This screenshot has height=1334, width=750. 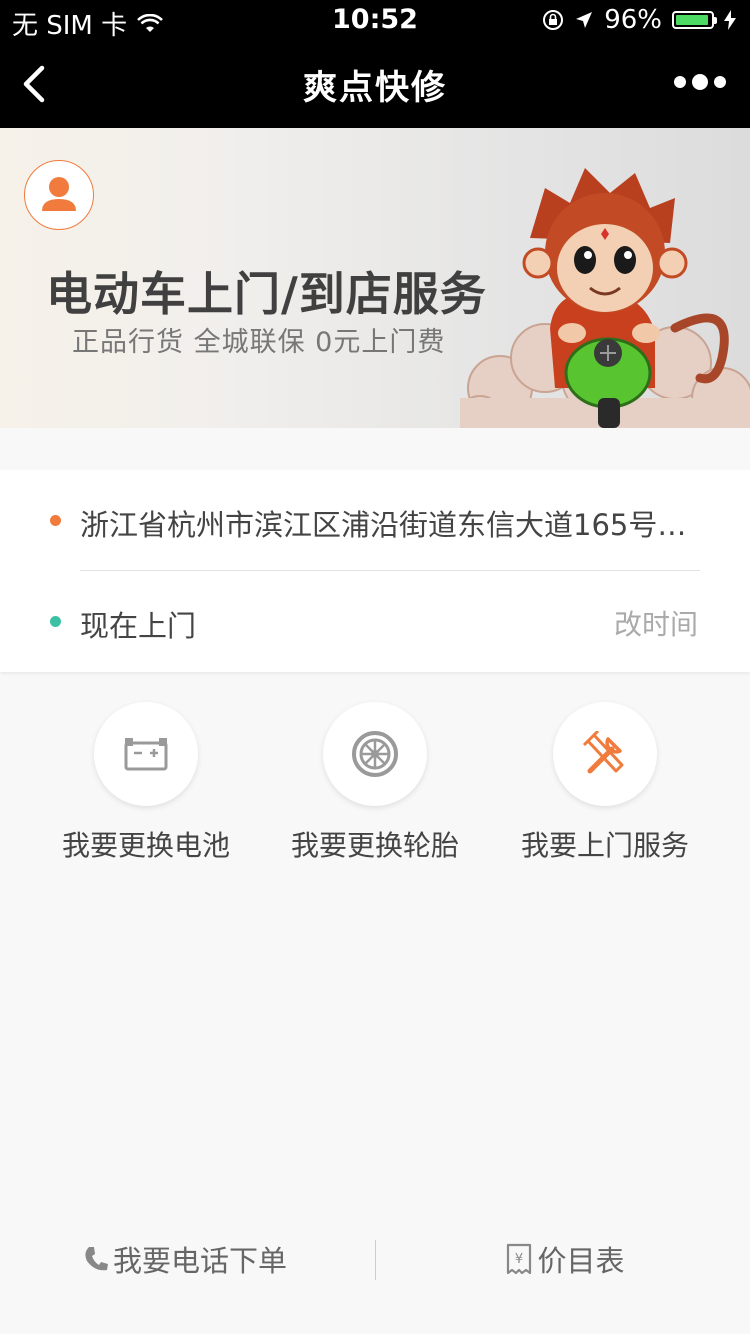 I want to click on address-row: 浙江省杭州市滨江区浦沿街道东信大道165号杭州, so click(x=375, y=520).